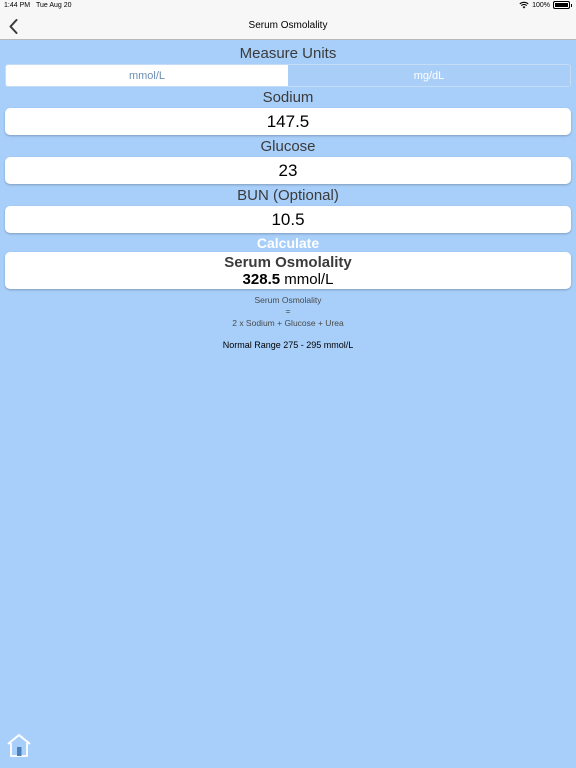 The width and height of the screenshot is (576, 768). I want to click on battery-percent: 100%, so click(541, 5).